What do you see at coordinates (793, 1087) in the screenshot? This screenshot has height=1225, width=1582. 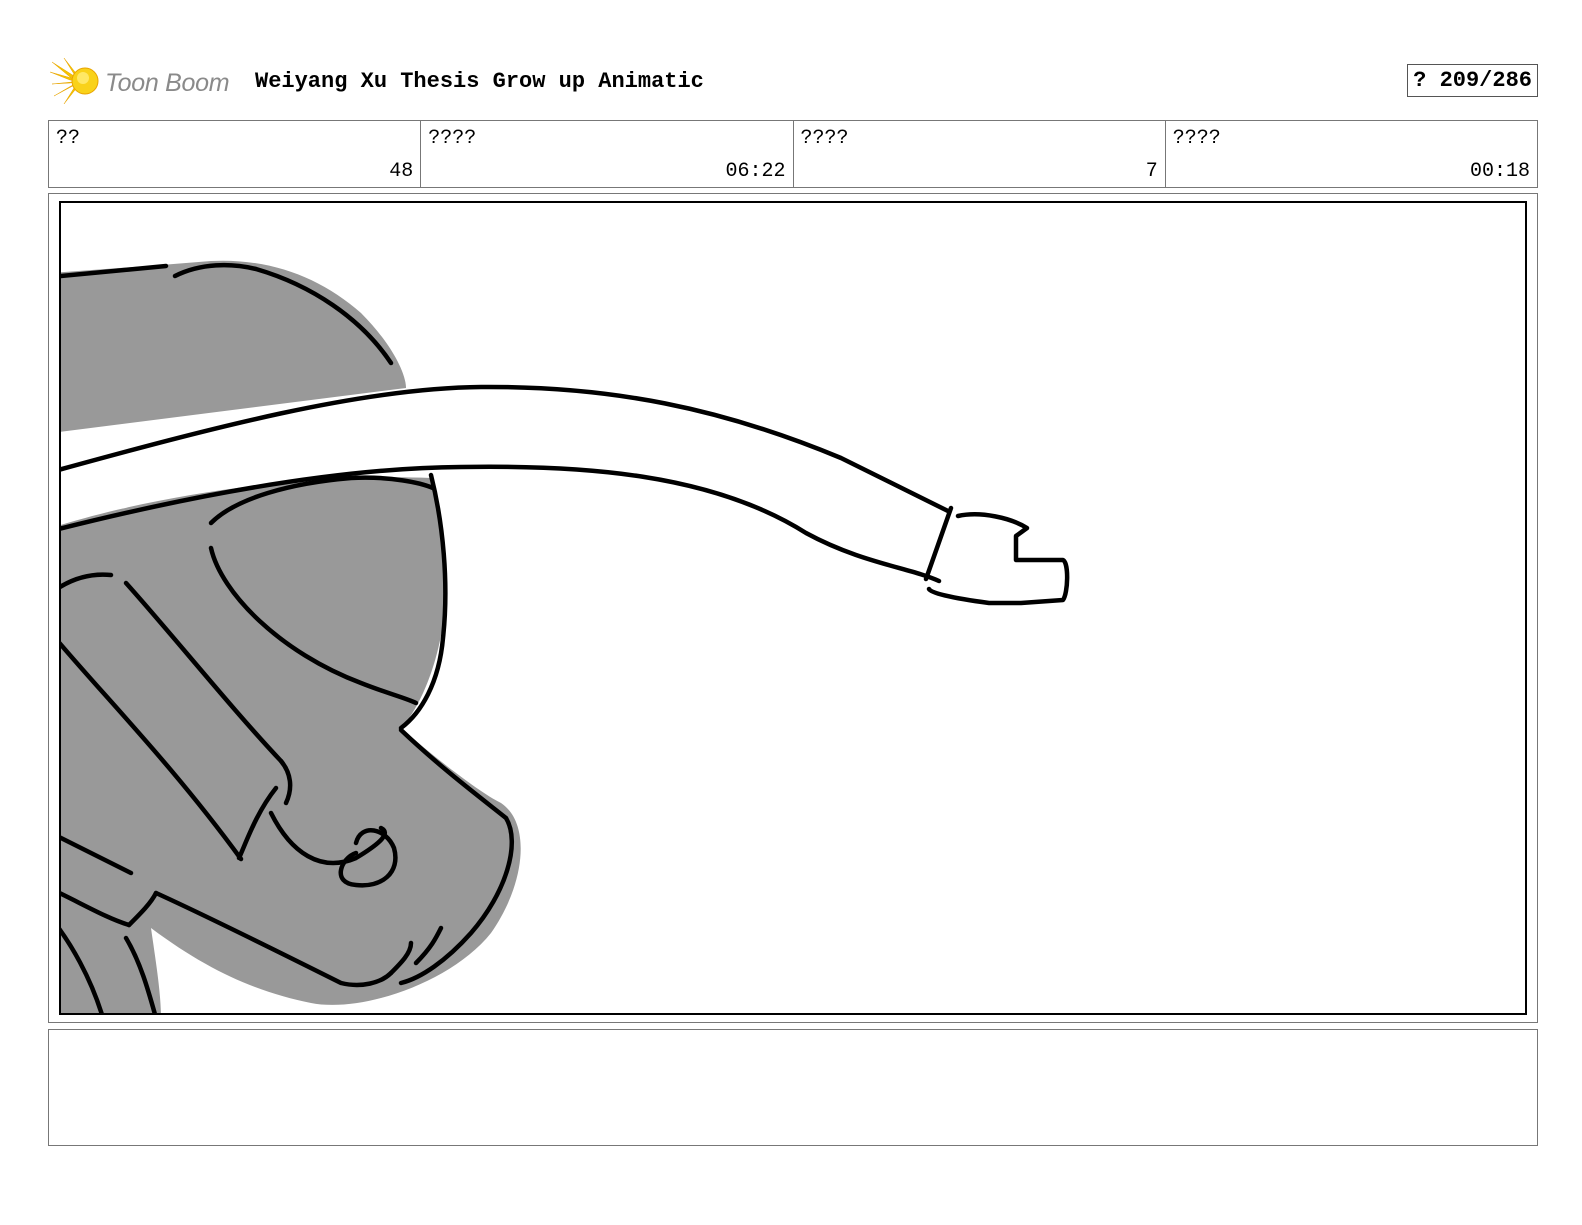 I see `panel-notes` at bounding box center [793, 1087].